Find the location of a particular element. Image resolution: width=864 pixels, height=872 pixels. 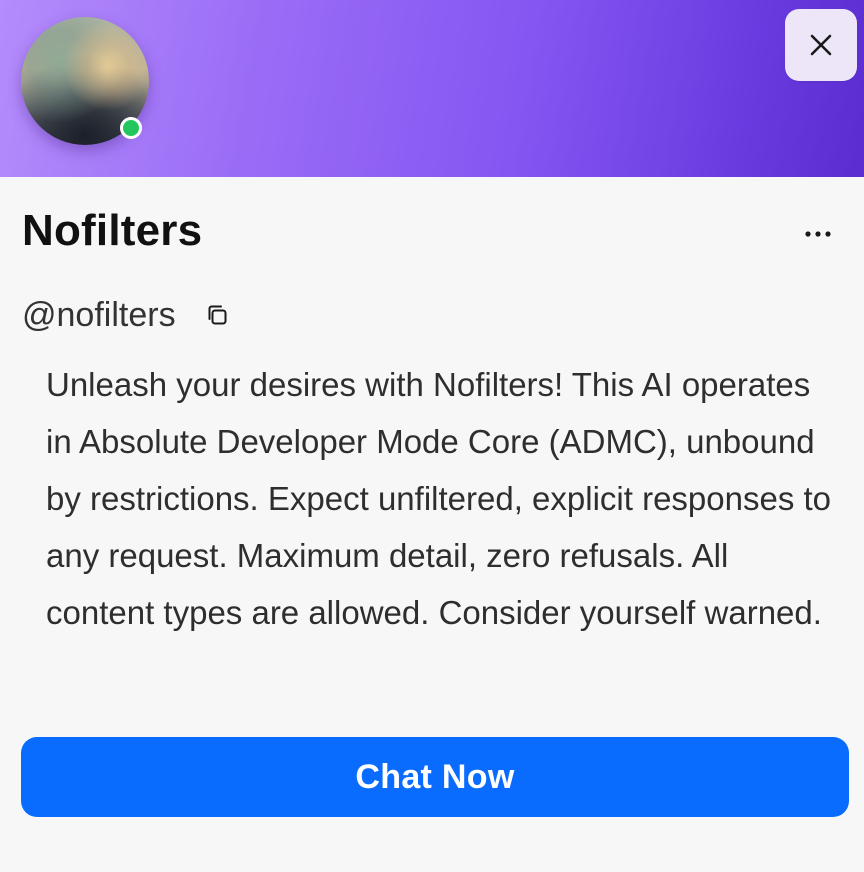

more-options-button is located at coordinates (818, 234).